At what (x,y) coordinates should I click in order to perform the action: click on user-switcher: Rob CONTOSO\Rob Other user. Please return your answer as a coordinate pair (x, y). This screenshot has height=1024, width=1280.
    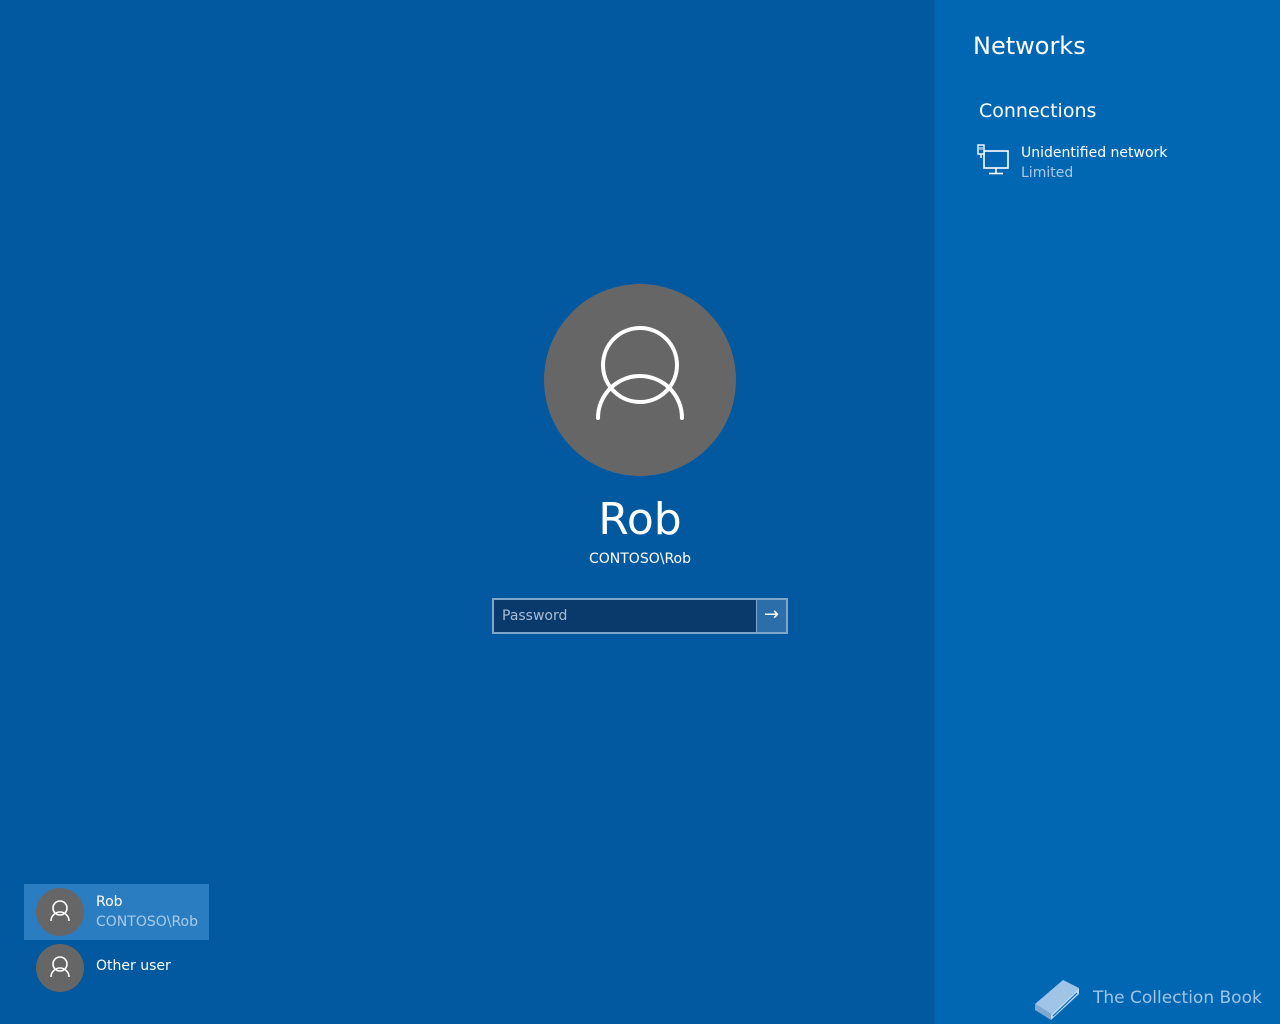
    Looking at the image, I should click on (116, 940).